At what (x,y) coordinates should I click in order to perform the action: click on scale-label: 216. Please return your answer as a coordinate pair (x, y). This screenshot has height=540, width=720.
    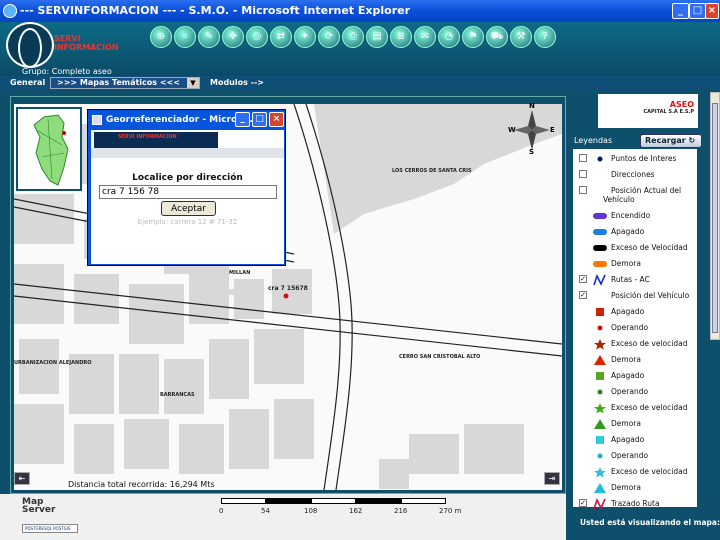
    Looking at the image, I should click on (401, 511).